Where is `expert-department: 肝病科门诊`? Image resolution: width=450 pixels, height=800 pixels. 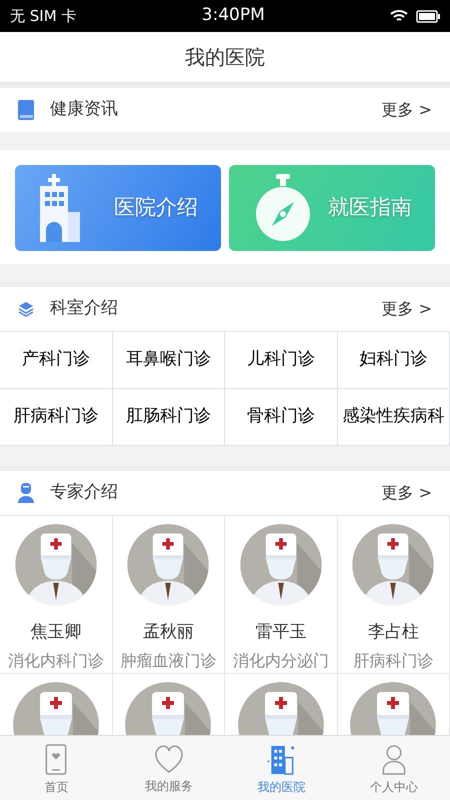
expert-department: 肝病科门诊 is located at coordinates (393, 661).